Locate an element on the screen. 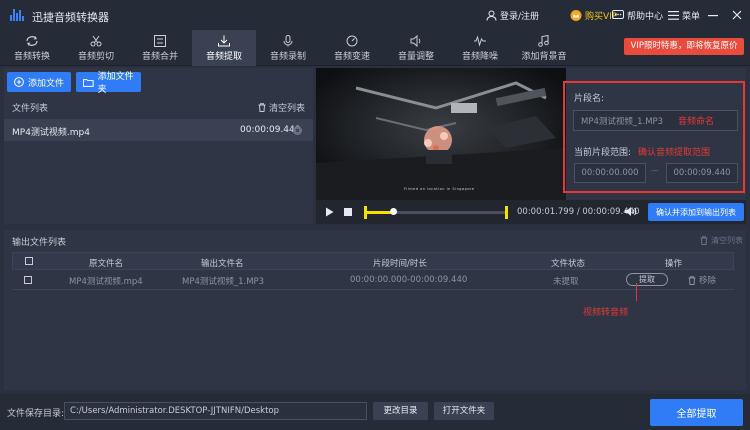  video-caption: Filmed on location in Singapore is located at coordinates (439, 189).